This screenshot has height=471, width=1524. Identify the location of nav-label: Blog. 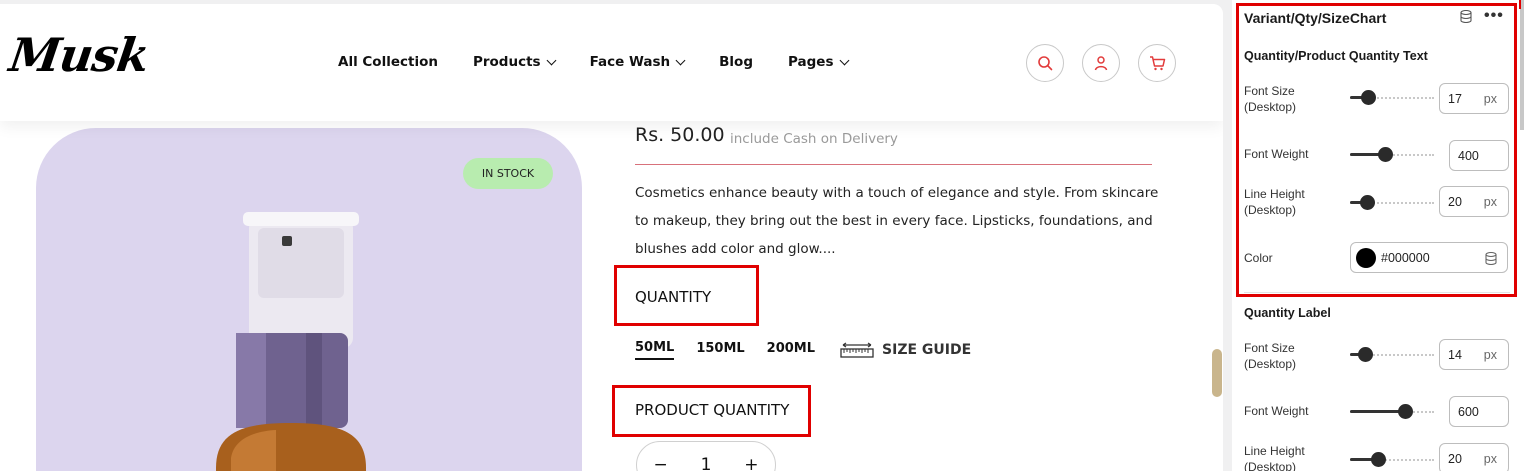
(736, 62).